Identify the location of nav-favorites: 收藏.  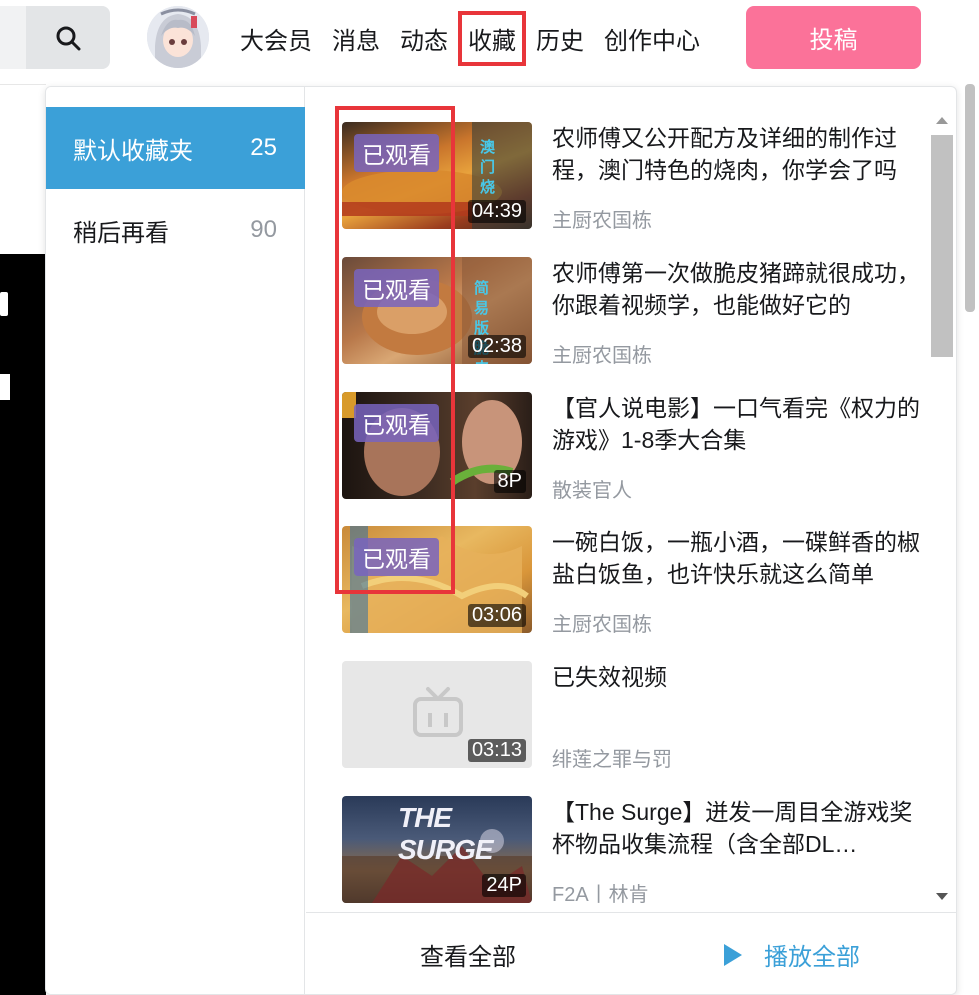
(492, 38).